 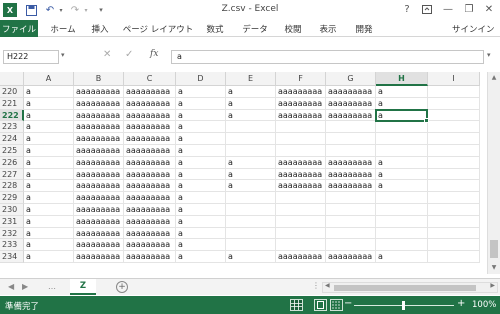 I want to click on row-header: 230, so click(x=12, y=210).